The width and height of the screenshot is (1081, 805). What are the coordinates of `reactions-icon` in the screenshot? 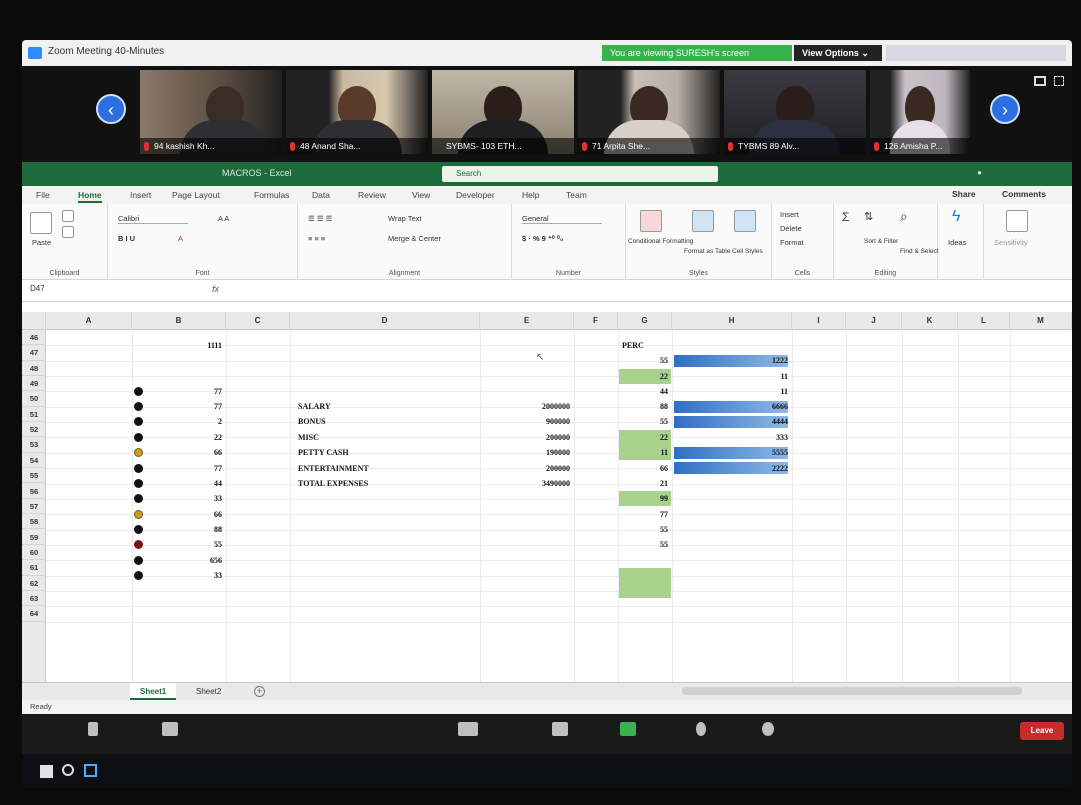 It's located at (768, 729).